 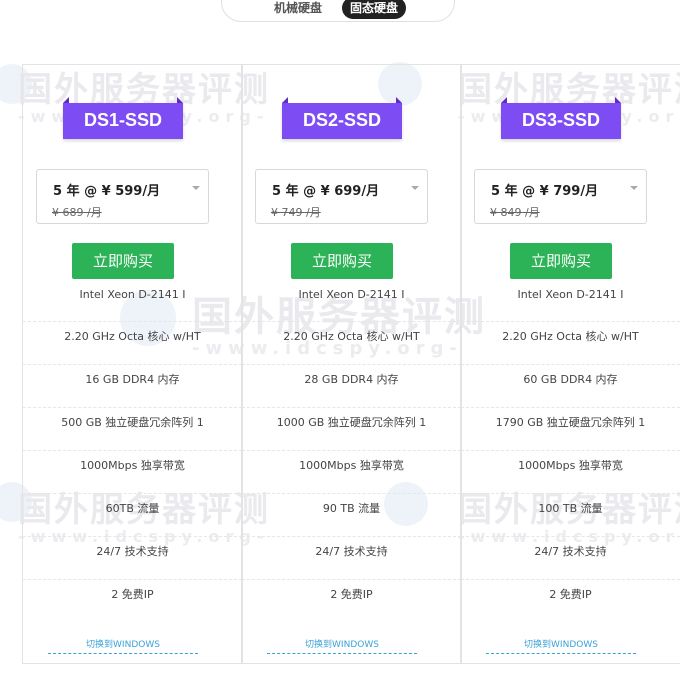 What do you see at coordinates (107, 191) in the screenshot?
I see `term-price: 5 年 @ ¥ 599/月` at bounding box center [107, 191].